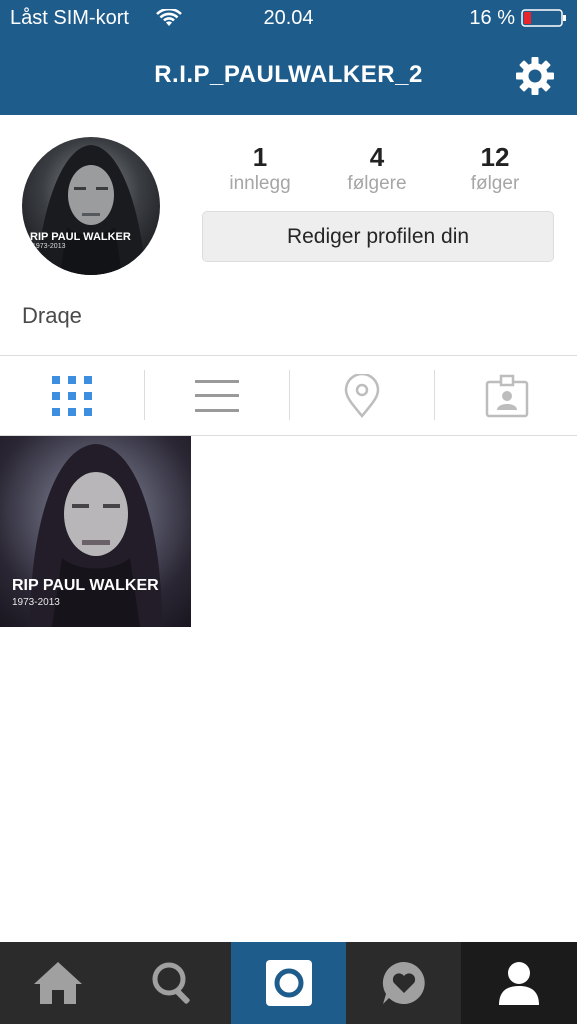 This screenshot has height=1024, width=577. Describe the element at coordinates (36, 602) in the screenshot. I see `post-years: 1973-2013` at that location.